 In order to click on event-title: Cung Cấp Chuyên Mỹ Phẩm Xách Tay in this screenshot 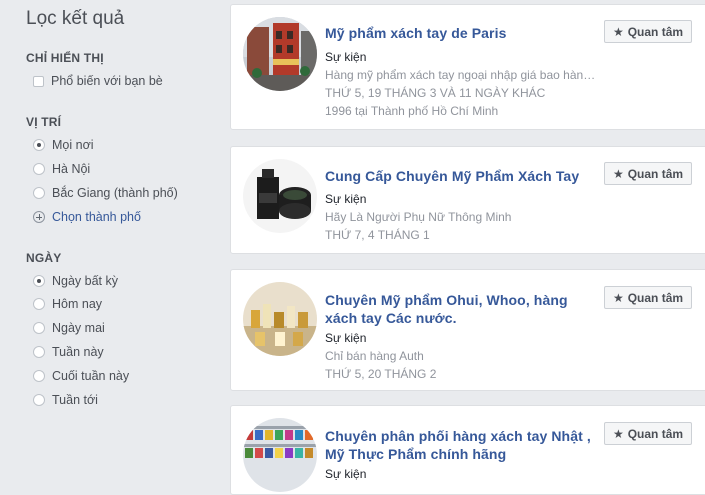, I will do `click(461, 176)`.